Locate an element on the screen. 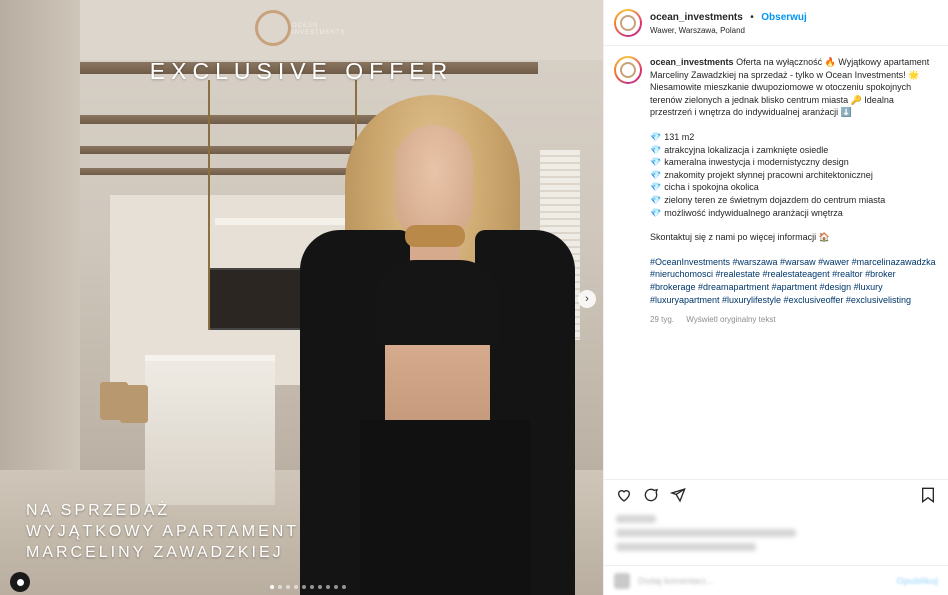 The height and width of the screenshot is (595, 948). choker is located at coordinates (435, 236).